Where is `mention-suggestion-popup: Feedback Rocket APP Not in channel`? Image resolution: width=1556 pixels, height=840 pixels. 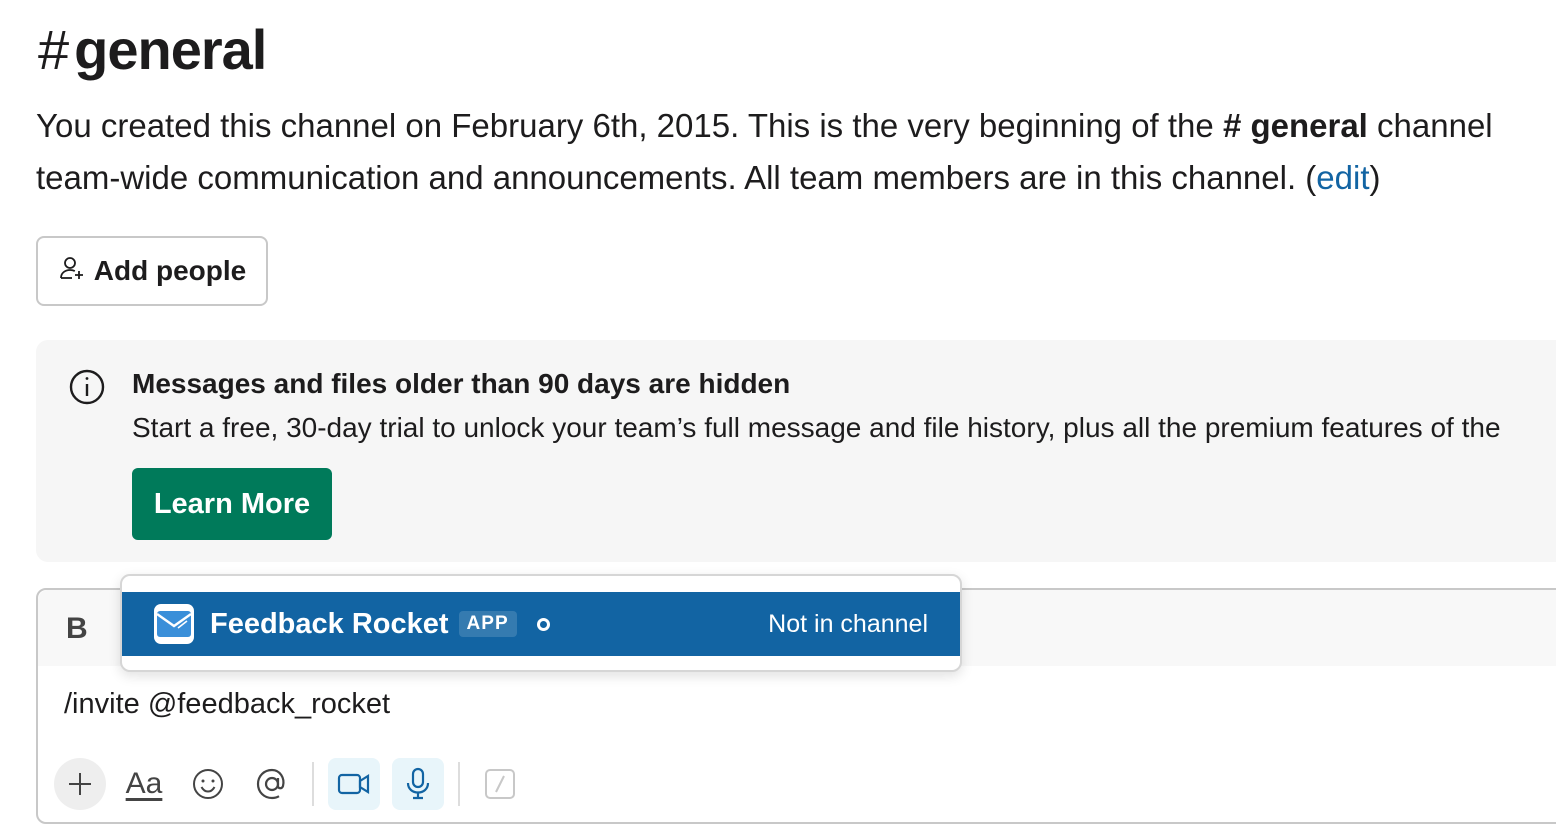 mention-suggestion-popup: Feedback Rocket APP Not in channel is located at coordinates (541, 623).